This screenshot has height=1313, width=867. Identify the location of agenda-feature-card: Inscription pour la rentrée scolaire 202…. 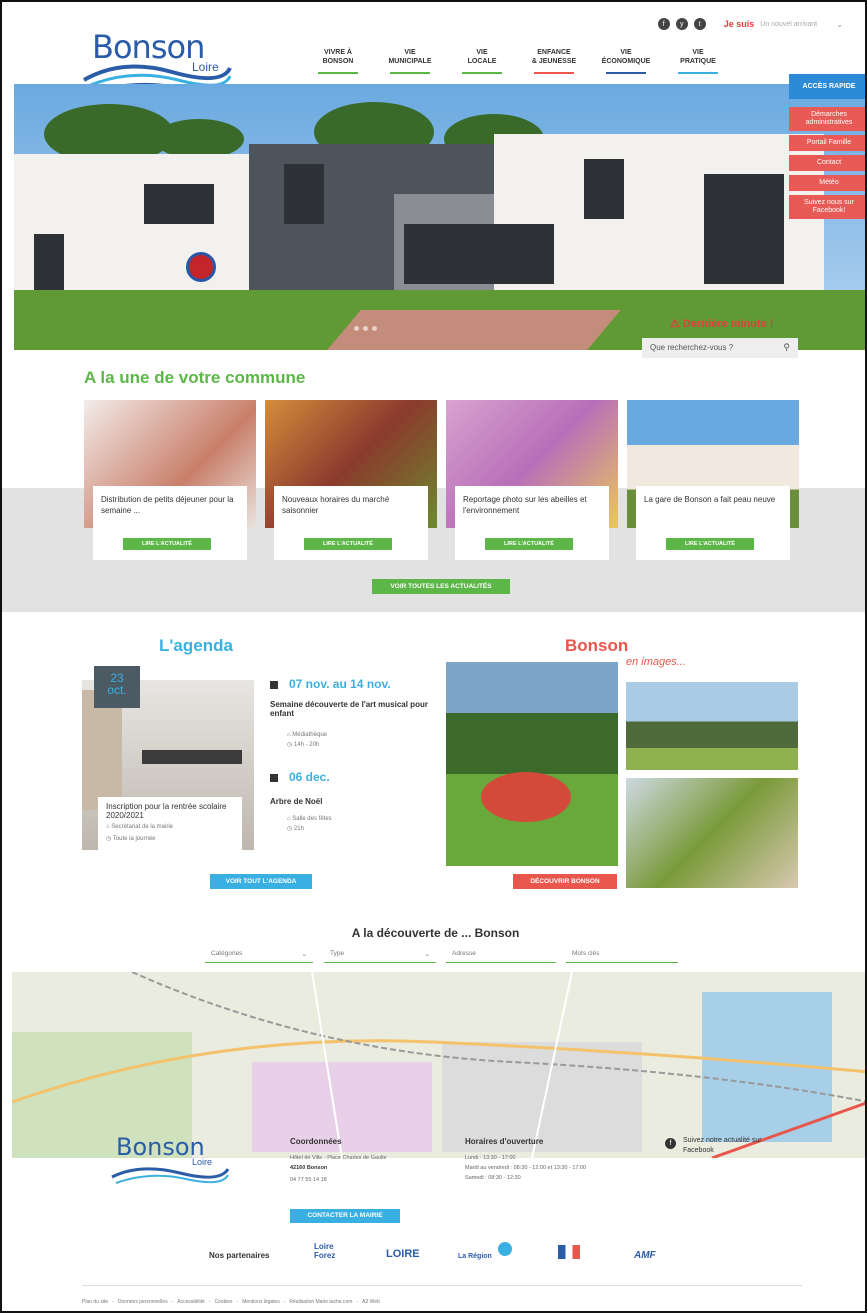
(170, 826).